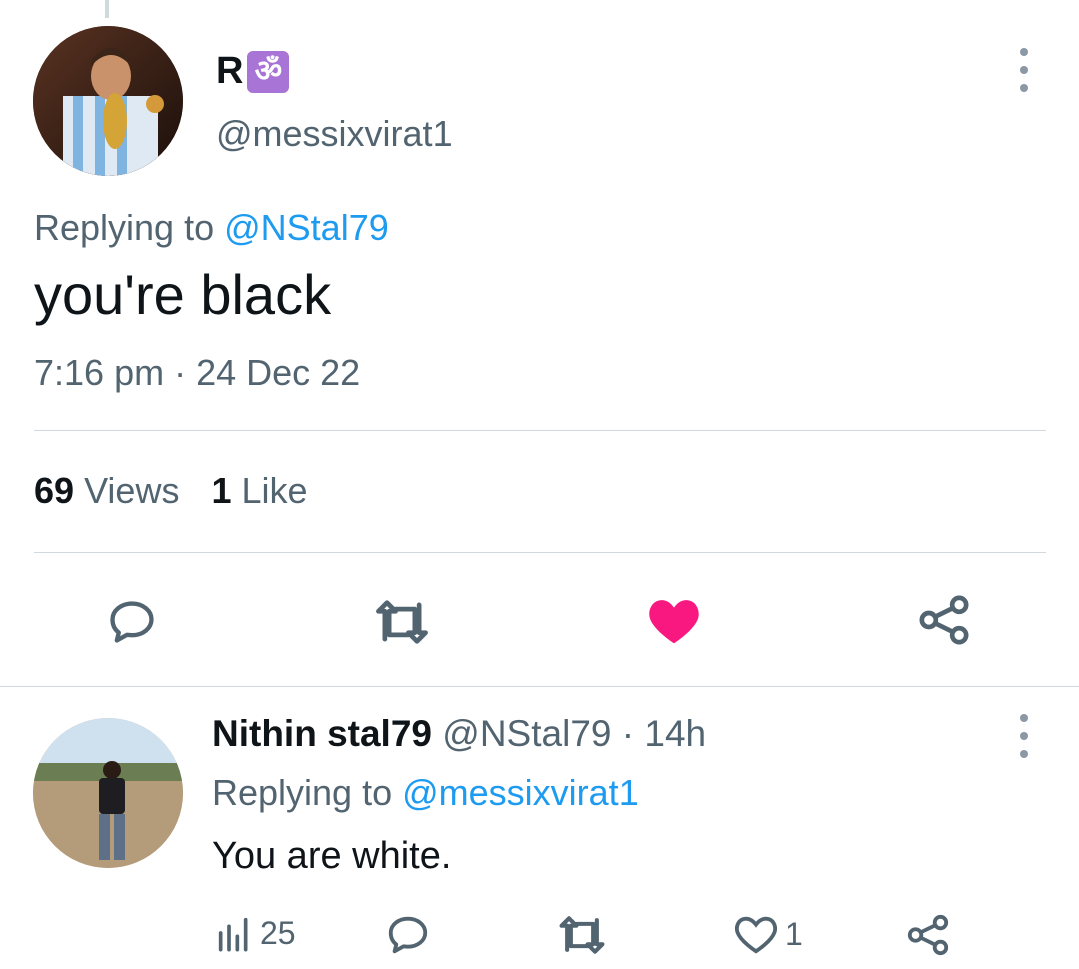 Image resolution: width=1079 pixels, height=969 pixels. What do you see at coordinates (183, 294) in the screenshot?
I see `tweet-text: you're black` at bounding box center [183, 294].